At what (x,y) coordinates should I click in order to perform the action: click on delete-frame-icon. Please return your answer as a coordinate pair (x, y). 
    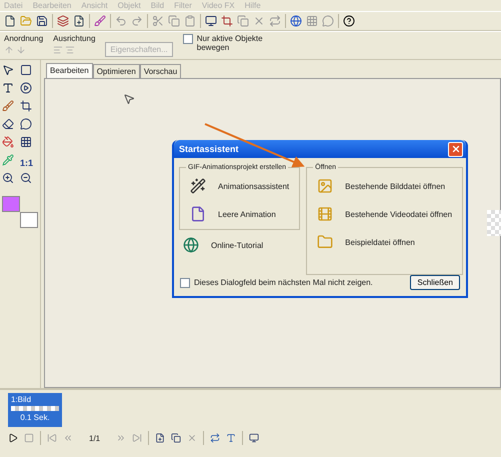
    Looking at the image, I should click on (192, 438).